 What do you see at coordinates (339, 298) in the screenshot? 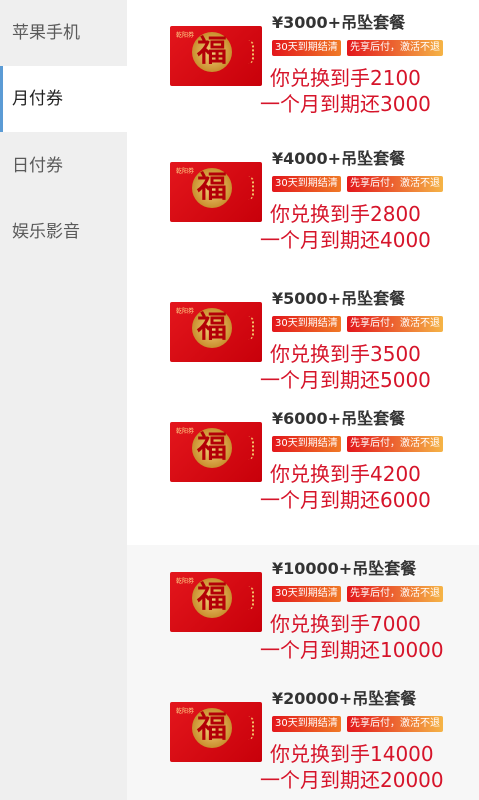
I see `product-title: ¥5000+吊坠套餐` at bounding box center [339, 298].